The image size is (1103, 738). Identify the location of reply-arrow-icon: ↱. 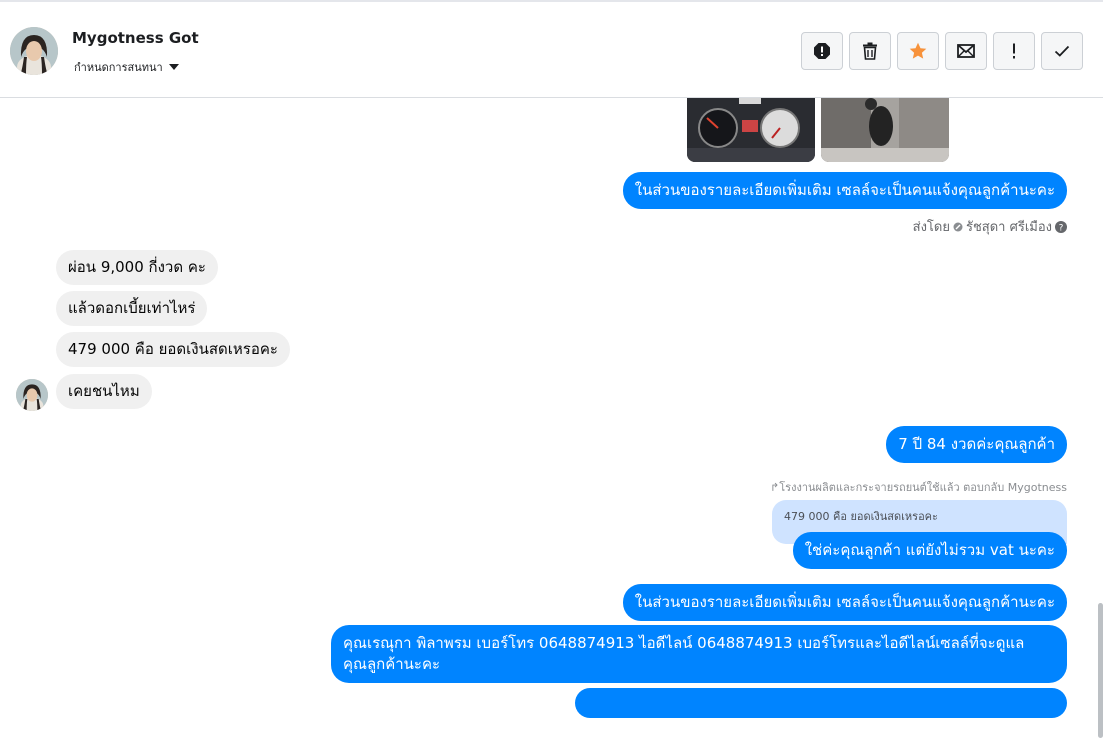
(775, 487).